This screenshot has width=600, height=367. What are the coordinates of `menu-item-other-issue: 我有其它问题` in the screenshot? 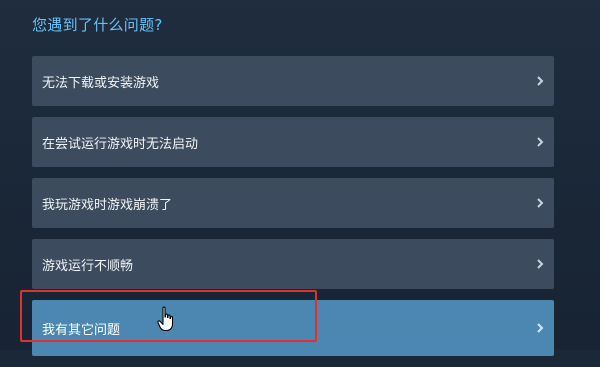 It's located at (293, 328).